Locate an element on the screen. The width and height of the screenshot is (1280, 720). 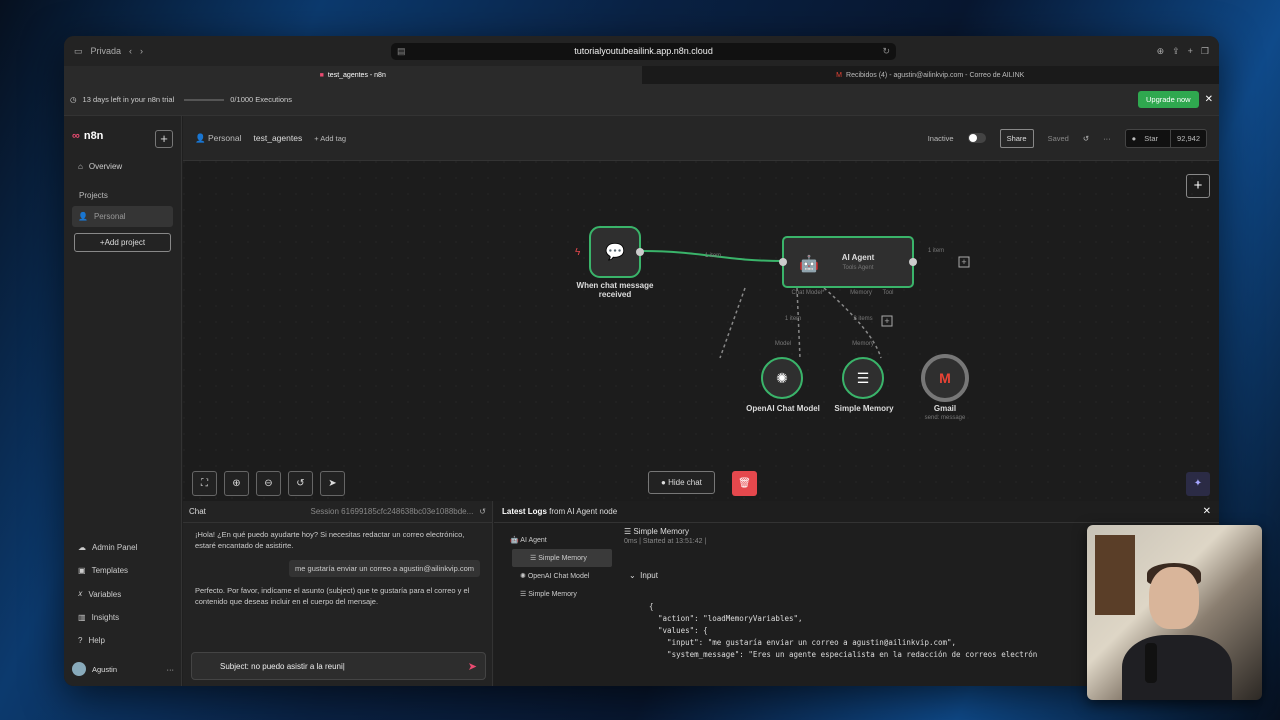
home-icon: ⌂ is located at coordinates (80, 166).